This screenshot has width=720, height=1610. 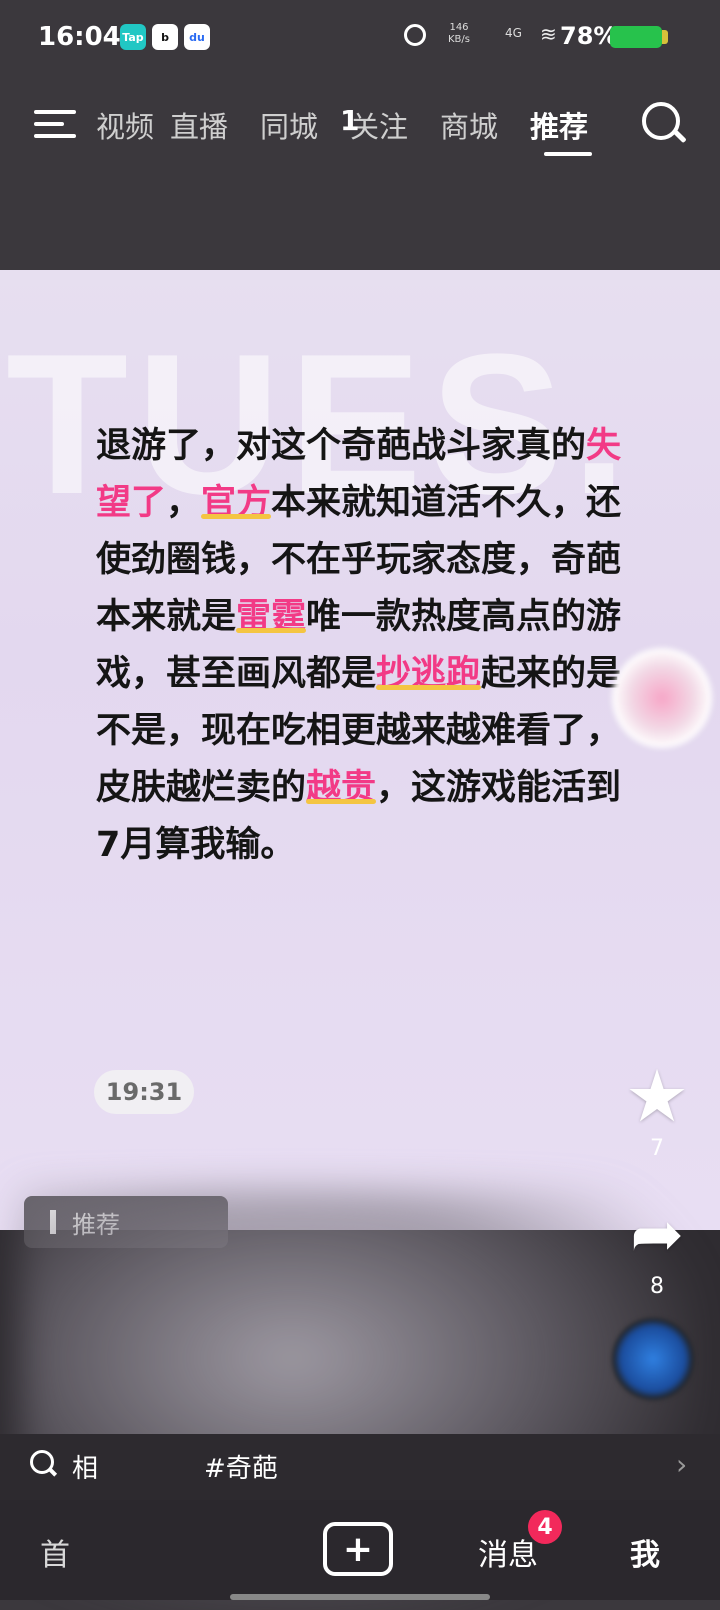 I want to click on highlight-segment: 越贵, so click(x=341, y=788).